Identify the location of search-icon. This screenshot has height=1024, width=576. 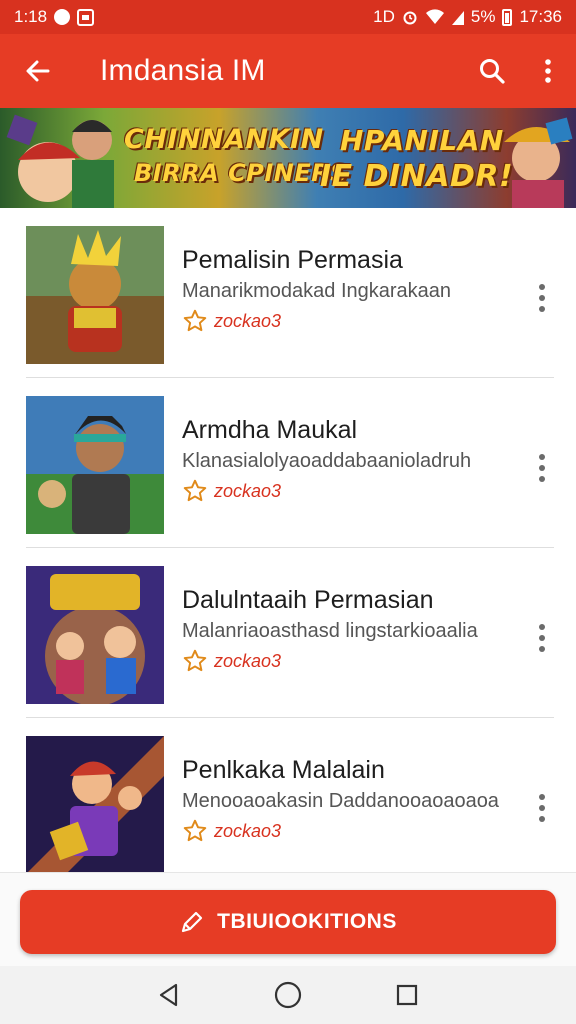
(492, 71).